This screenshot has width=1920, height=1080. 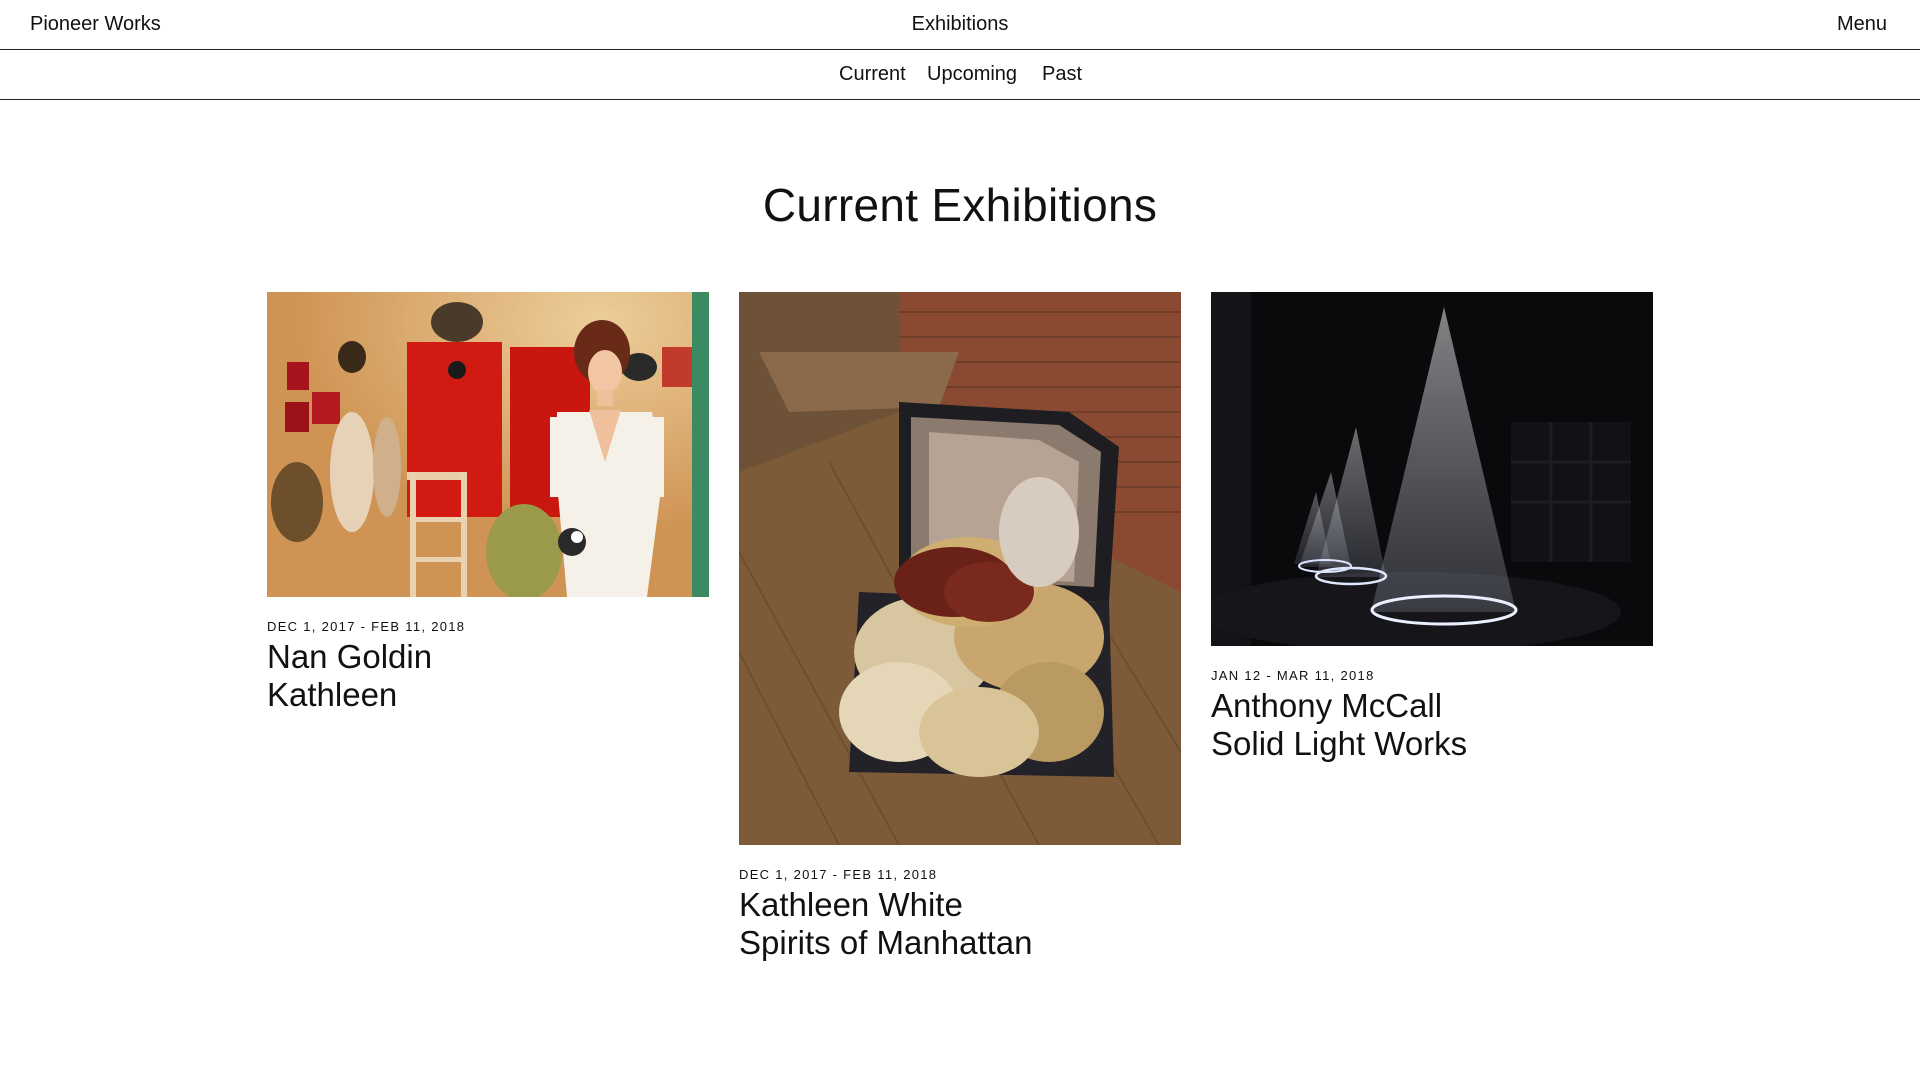 What do you see at coordinates (332, 694) in the screenshot?
I see `exhibition-title: Kathleen` at bounding box center [332, 694].